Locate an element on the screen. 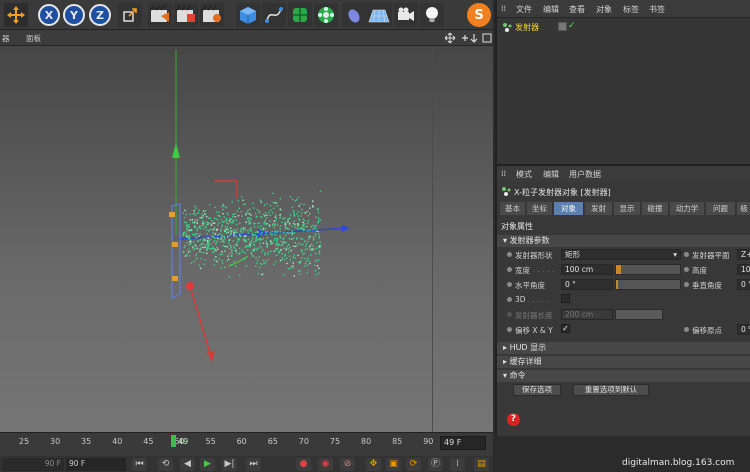 The image size is (750, 472). position-key-button: ✥ is located at coordinates (373, 464).